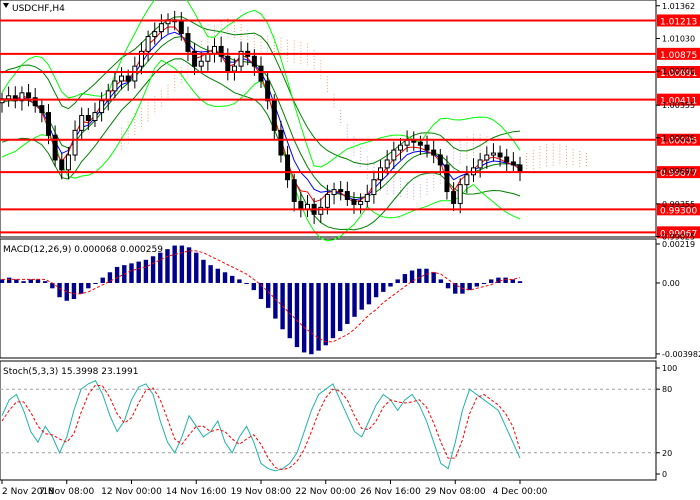  Describe the element at coordinates (520, 492) in the screenshot. I see `time-tick-label: 4 Dec 00:00` at that location.